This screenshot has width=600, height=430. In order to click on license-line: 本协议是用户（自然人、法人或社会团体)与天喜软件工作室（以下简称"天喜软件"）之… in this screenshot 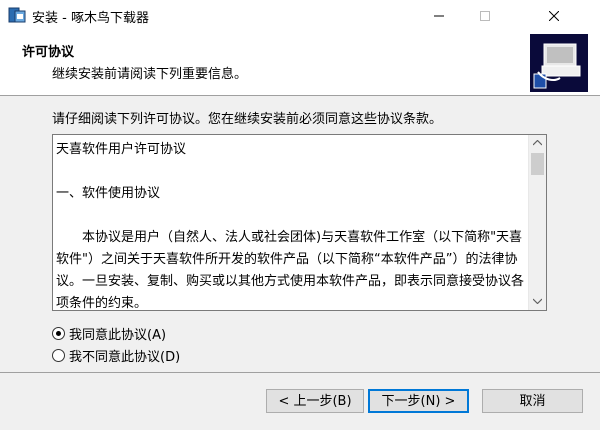, I will do `click(290, 270)`.